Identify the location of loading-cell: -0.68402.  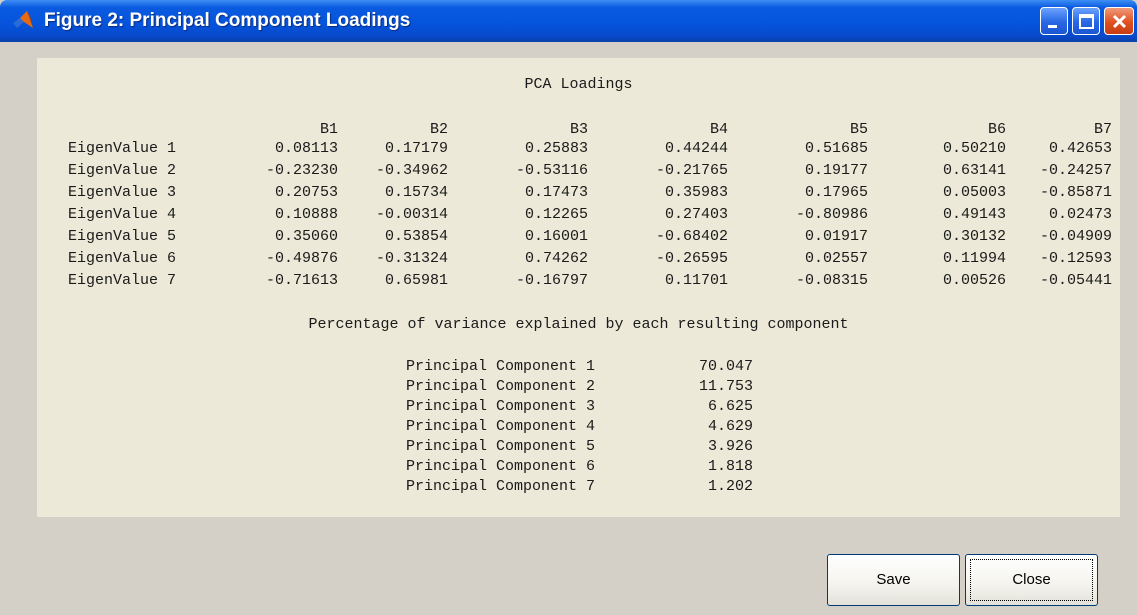
(691, 236).